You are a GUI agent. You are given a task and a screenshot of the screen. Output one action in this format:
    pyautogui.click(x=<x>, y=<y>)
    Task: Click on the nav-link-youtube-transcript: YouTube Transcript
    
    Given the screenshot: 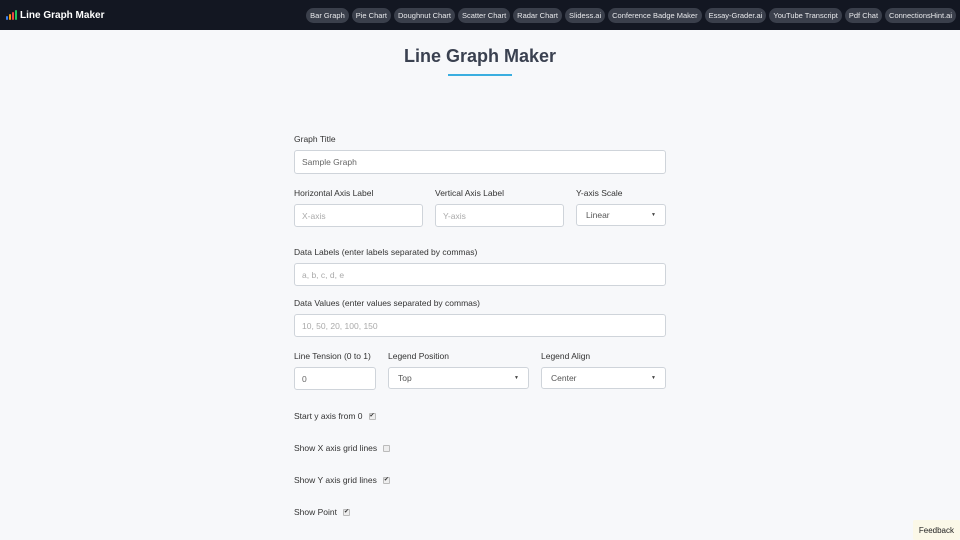 What is the action you would take?
    pyautogui.click(x=805, y=15)
    